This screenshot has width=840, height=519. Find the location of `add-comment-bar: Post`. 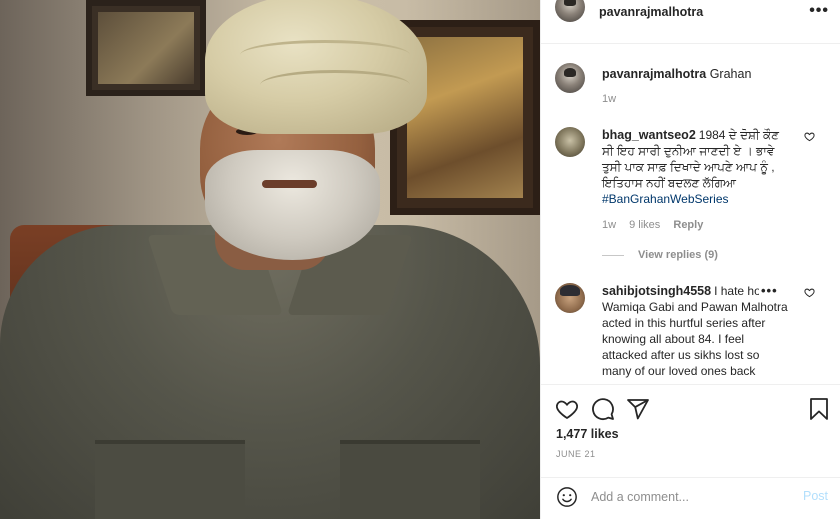

add-comment-bar: Post is located at coordinates (690, 498).